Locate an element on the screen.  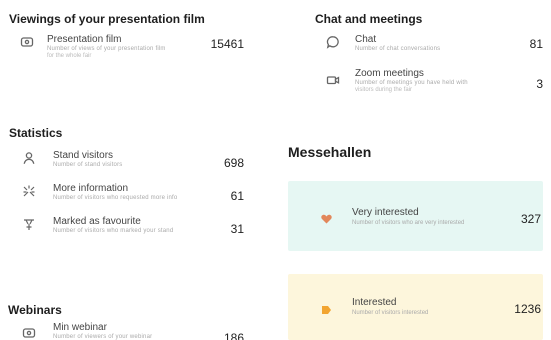
statistics-section-title: Statistics is located at coordinates (36, 133).